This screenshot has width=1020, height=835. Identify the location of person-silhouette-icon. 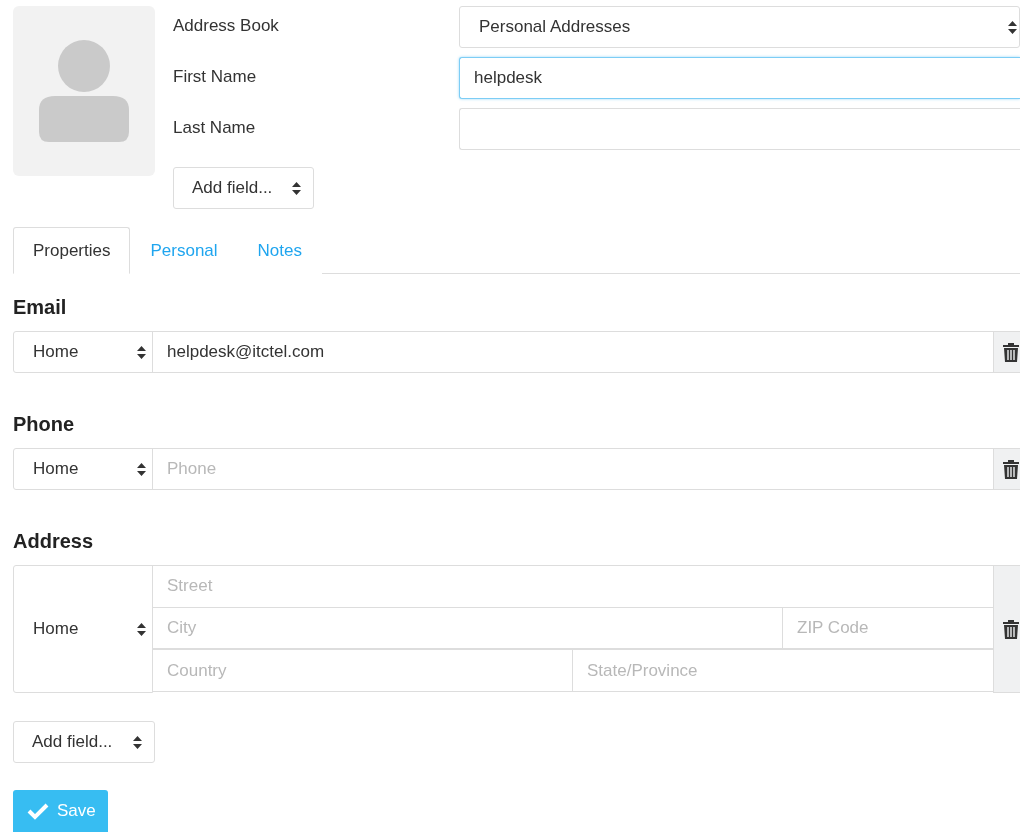
(84, 91).